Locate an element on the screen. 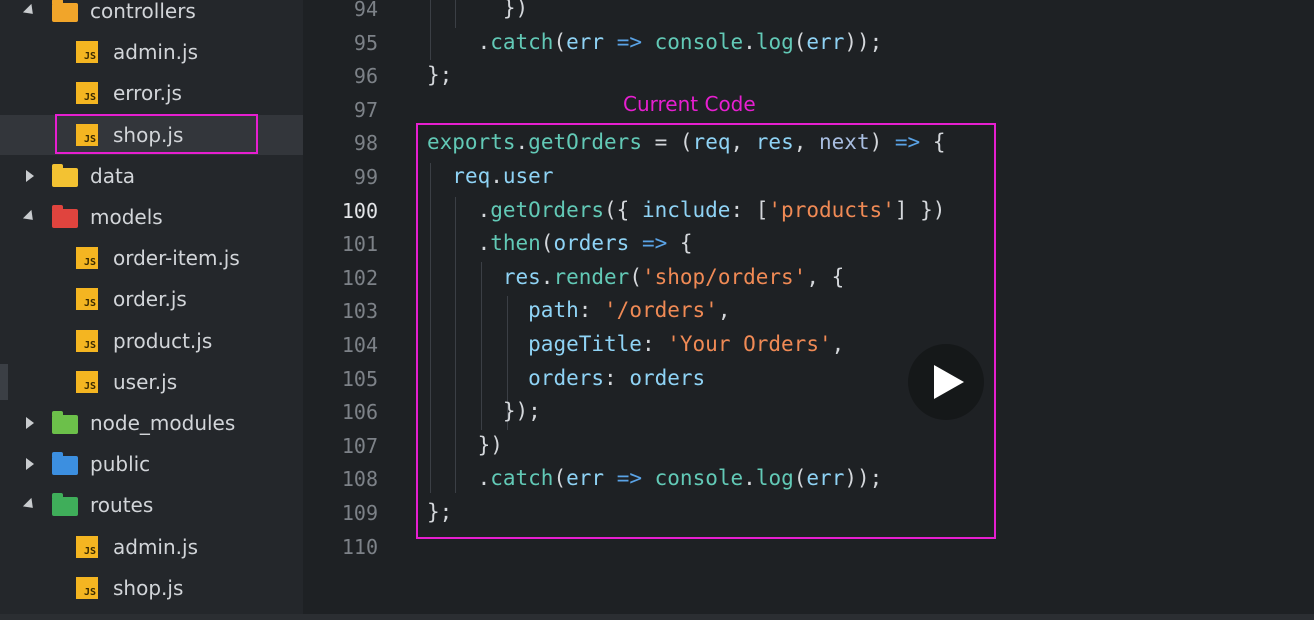 The width and height of the screenshot is (1314, 620). line-number: 94 is located at coordinates (365, 10).